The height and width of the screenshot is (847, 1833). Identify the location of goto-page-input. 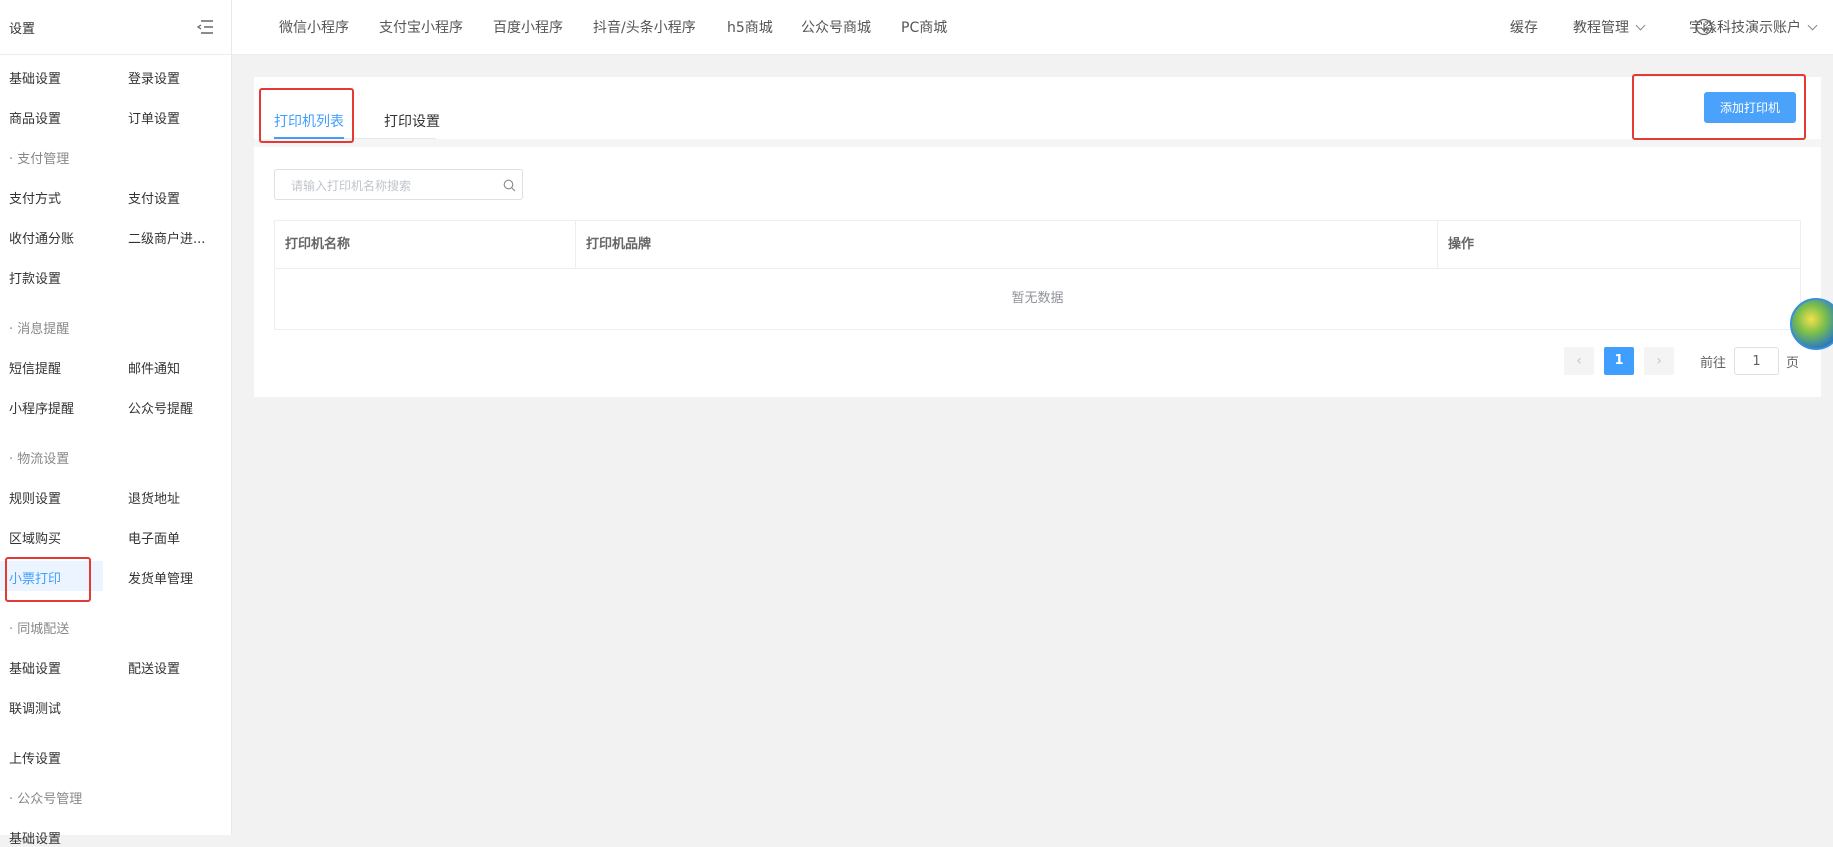
(1756, 361).